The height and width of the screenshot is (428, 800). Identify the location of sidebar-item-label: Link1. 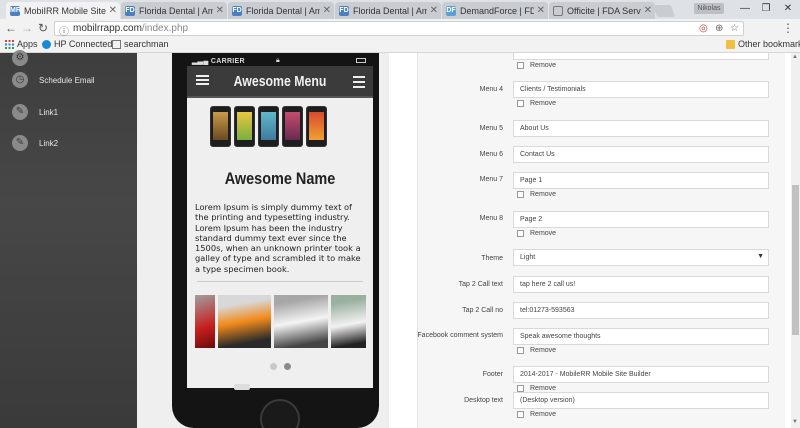
(49, 112).